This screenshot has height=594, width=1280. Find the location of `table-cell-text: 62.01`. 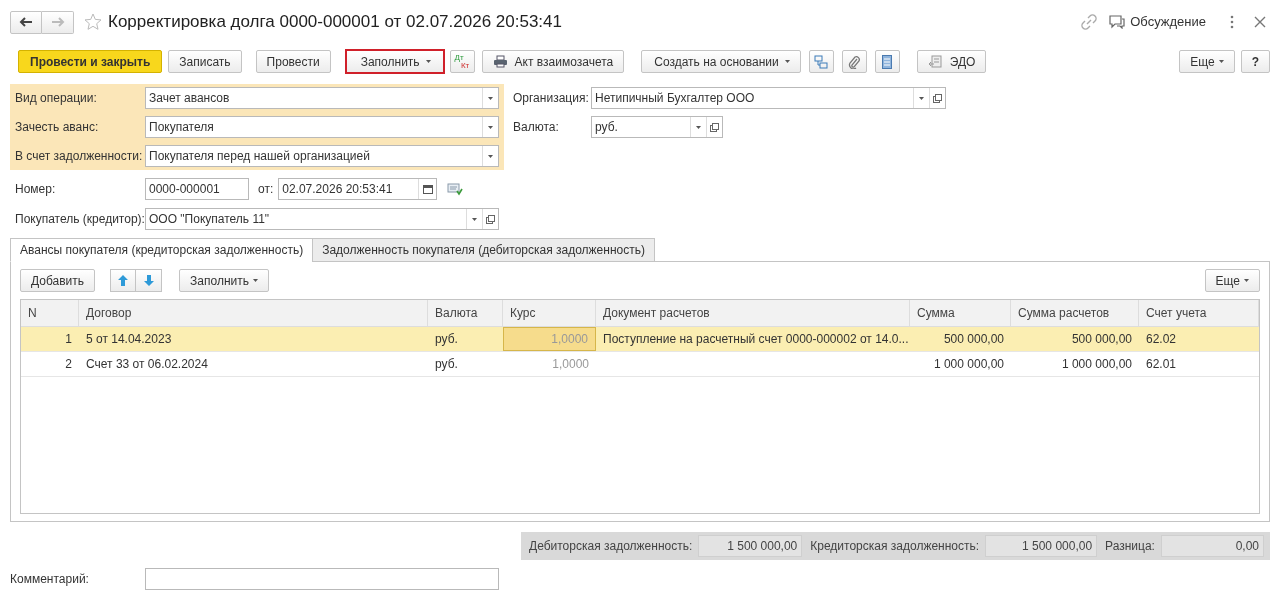

table-cell-text: 62.01 is located at coordinates (1161, 364).